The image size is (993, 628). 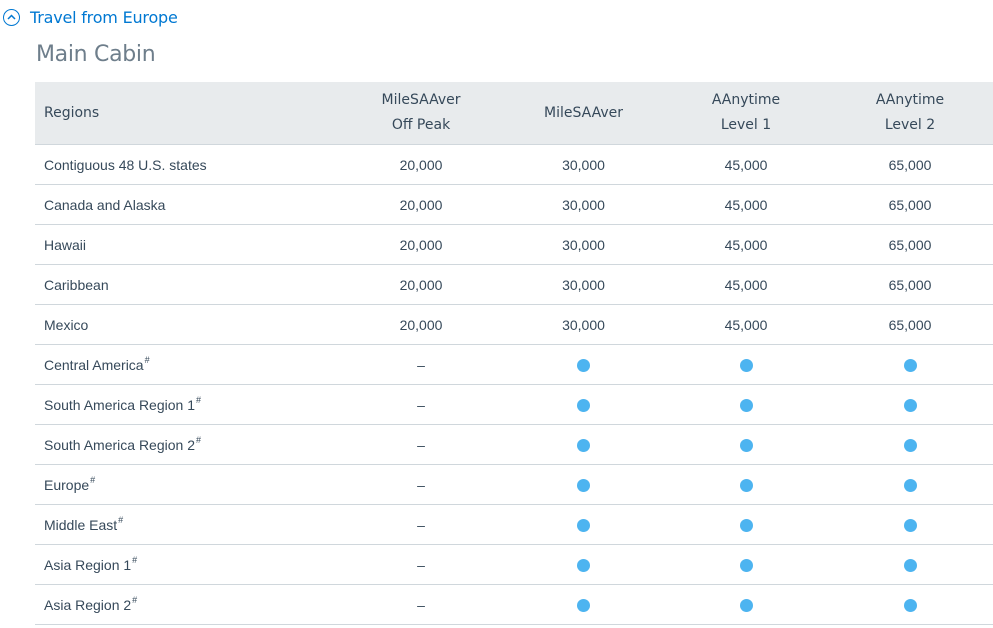 I want to click on region-name: South America Region 2, so click(x=119, y=444).